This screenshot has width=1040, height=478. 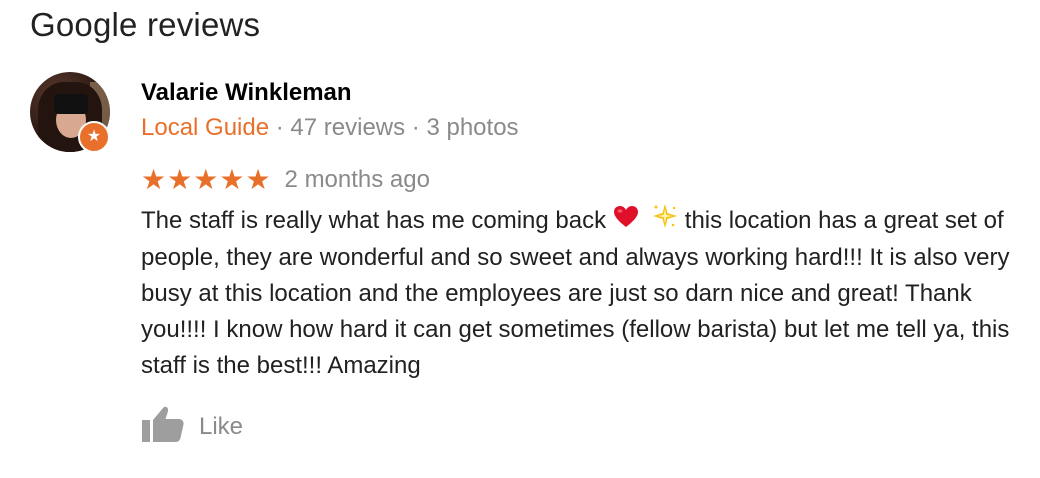 I want to click on thumbs-up-icon, so click(x=163, y=426).